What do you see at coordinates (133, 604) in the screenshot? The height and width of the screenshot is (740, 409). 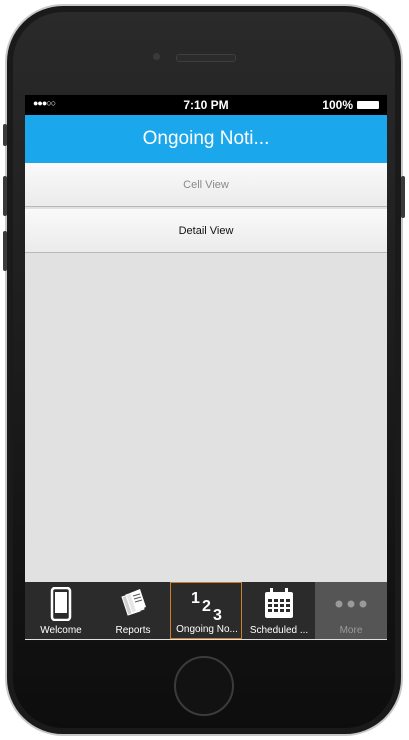 I see `reports-icon` at bounding box center [133, 604].